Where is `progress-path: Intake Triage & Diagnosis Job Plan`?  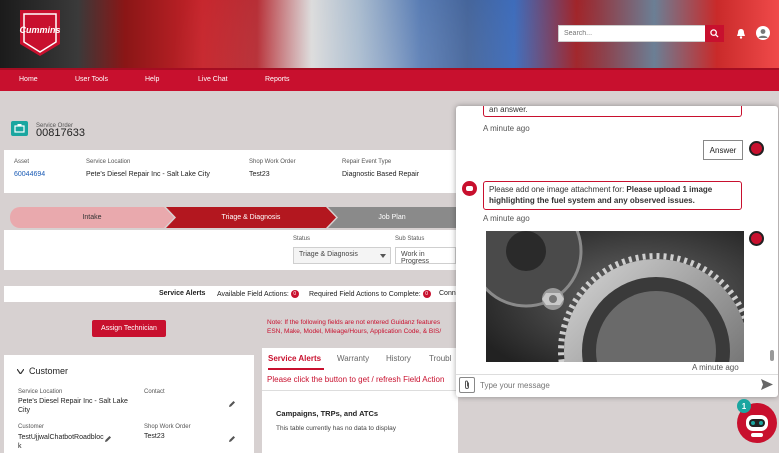 progress-path: Intake Triage & Diagnosis Job Plan is located at coordinates (233, 217).